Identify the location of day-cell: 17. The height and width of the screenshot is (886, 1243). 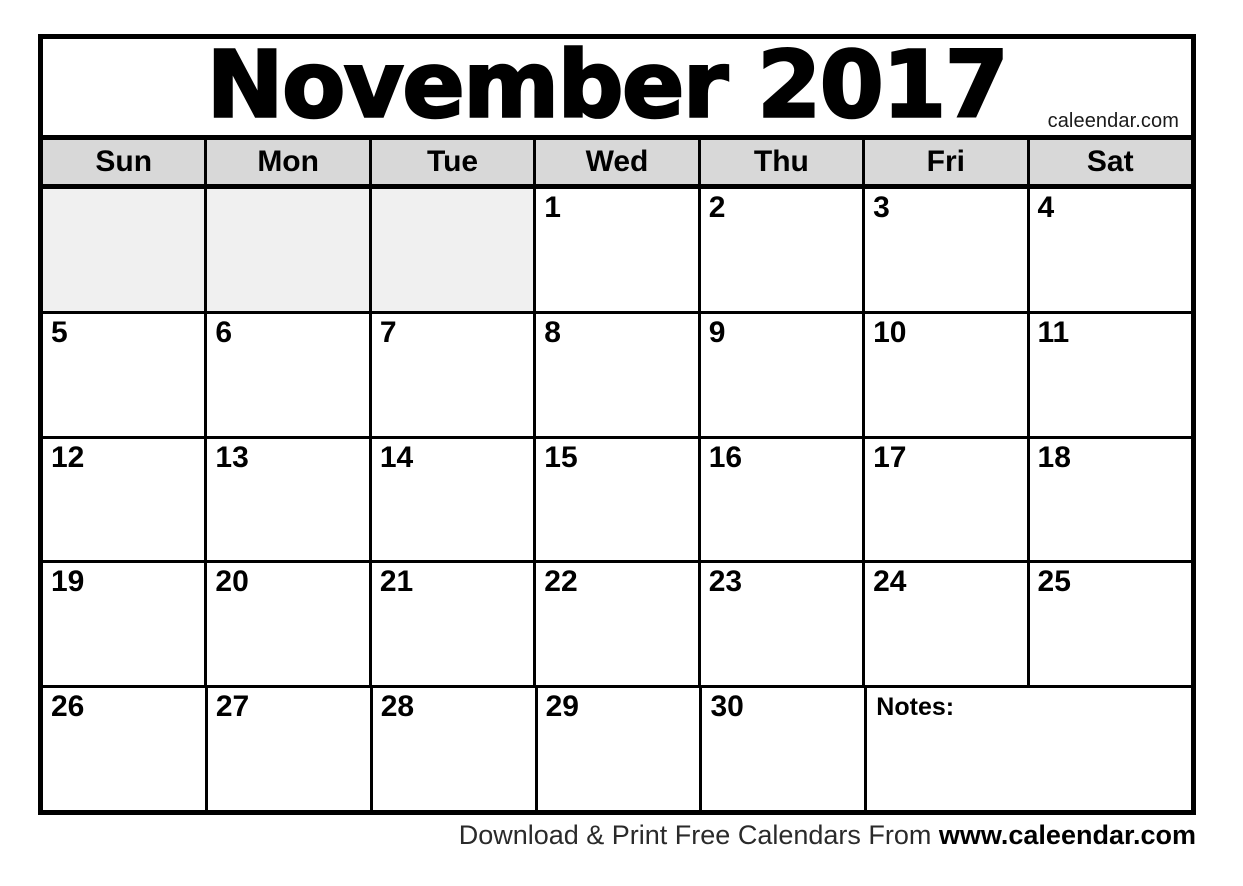
(947, 499).